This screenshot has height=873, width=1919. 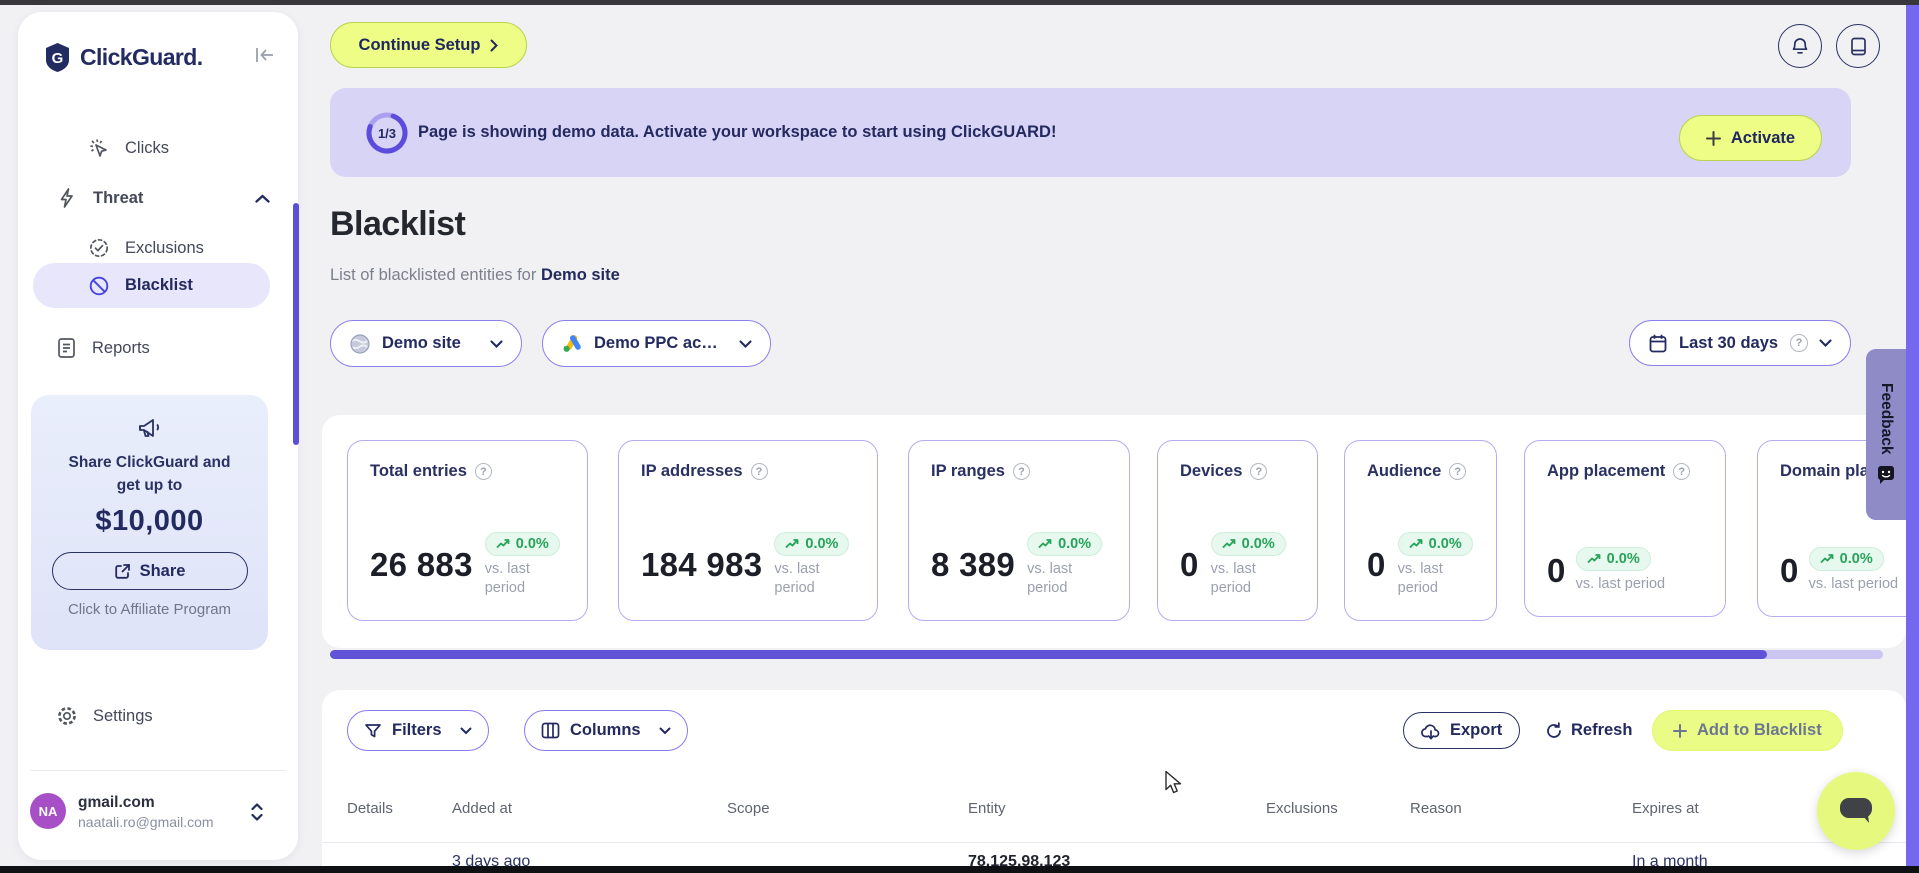 I want to click on feedback-tab: Feedback, so click(x=1886, y=434).